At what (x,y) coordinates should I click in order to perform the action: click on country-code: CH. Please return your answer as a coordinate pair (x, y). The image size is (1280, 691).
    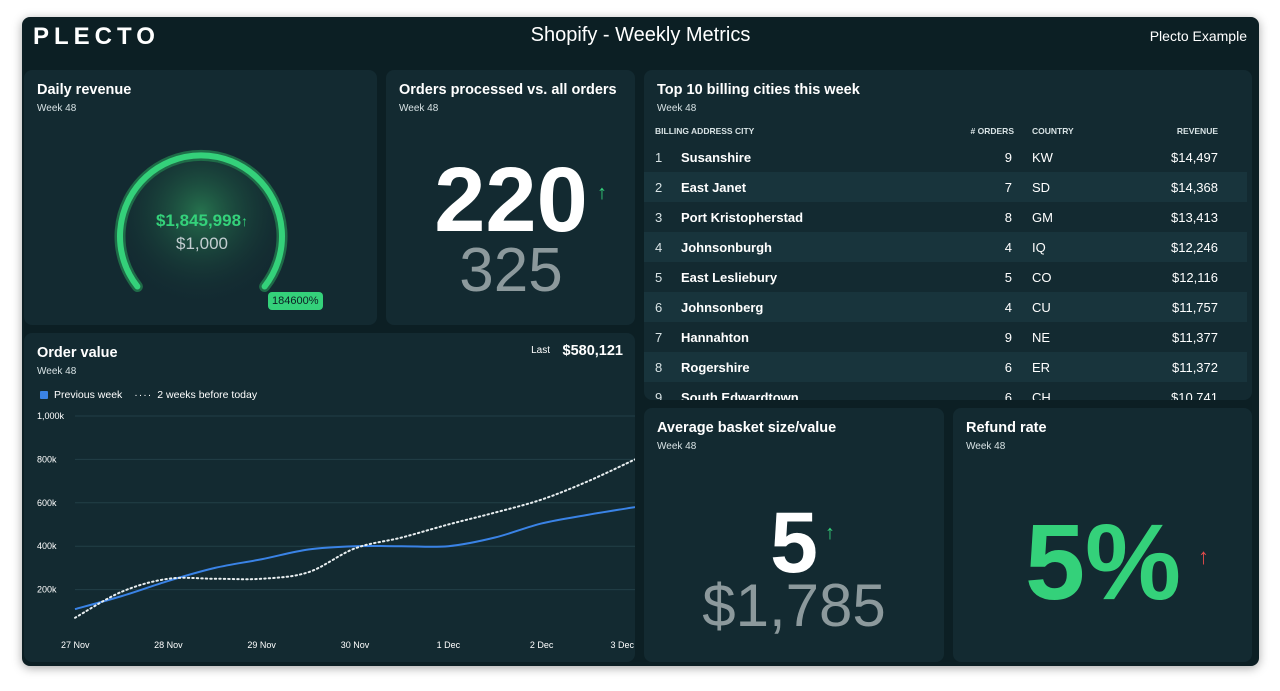
    Looking at the image, I should click on (1041, 395).